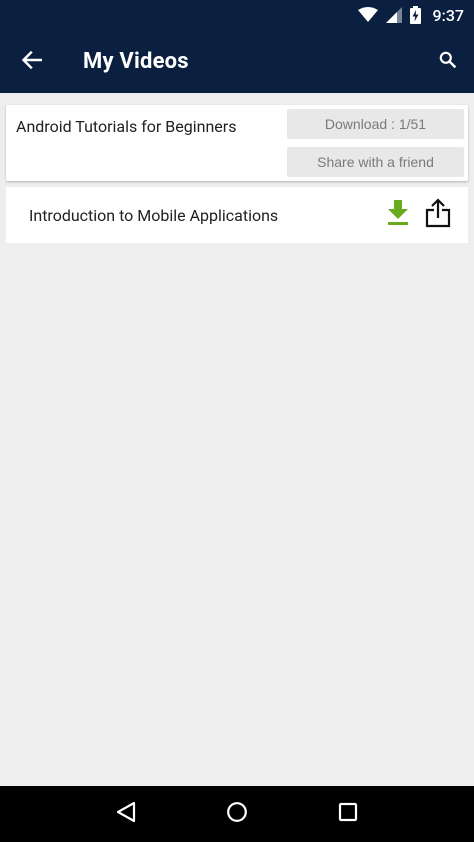 The width and height of the screenshot is (474, 842). I want to click on video-title: Introduction to Mobile Applications, so click(154, 215).